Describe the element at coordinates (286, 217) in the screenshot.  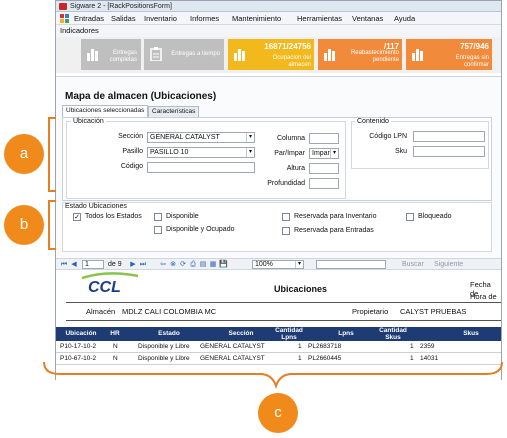
I see `reservada-inventario-checkbox` at that location.